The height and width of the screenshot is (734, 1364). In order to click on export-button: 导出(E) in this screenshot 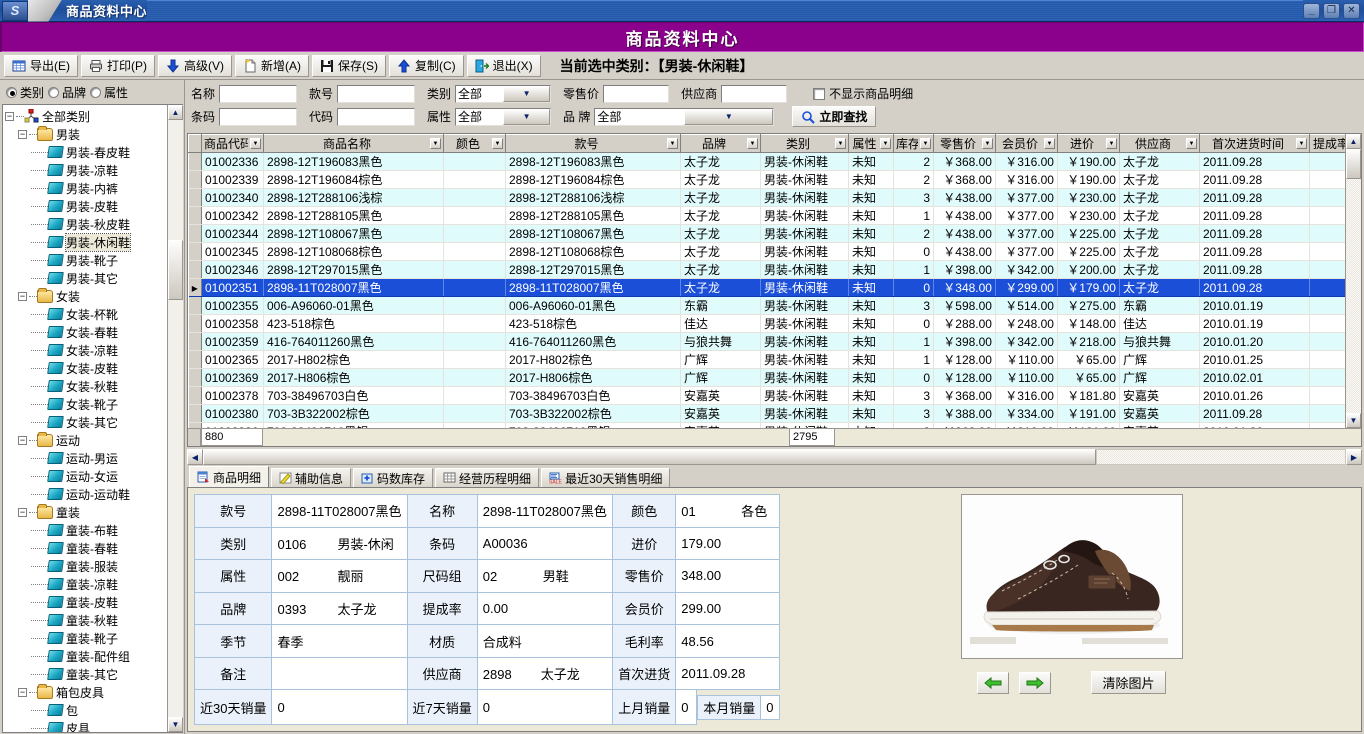, I will do `click(41, 65)`.